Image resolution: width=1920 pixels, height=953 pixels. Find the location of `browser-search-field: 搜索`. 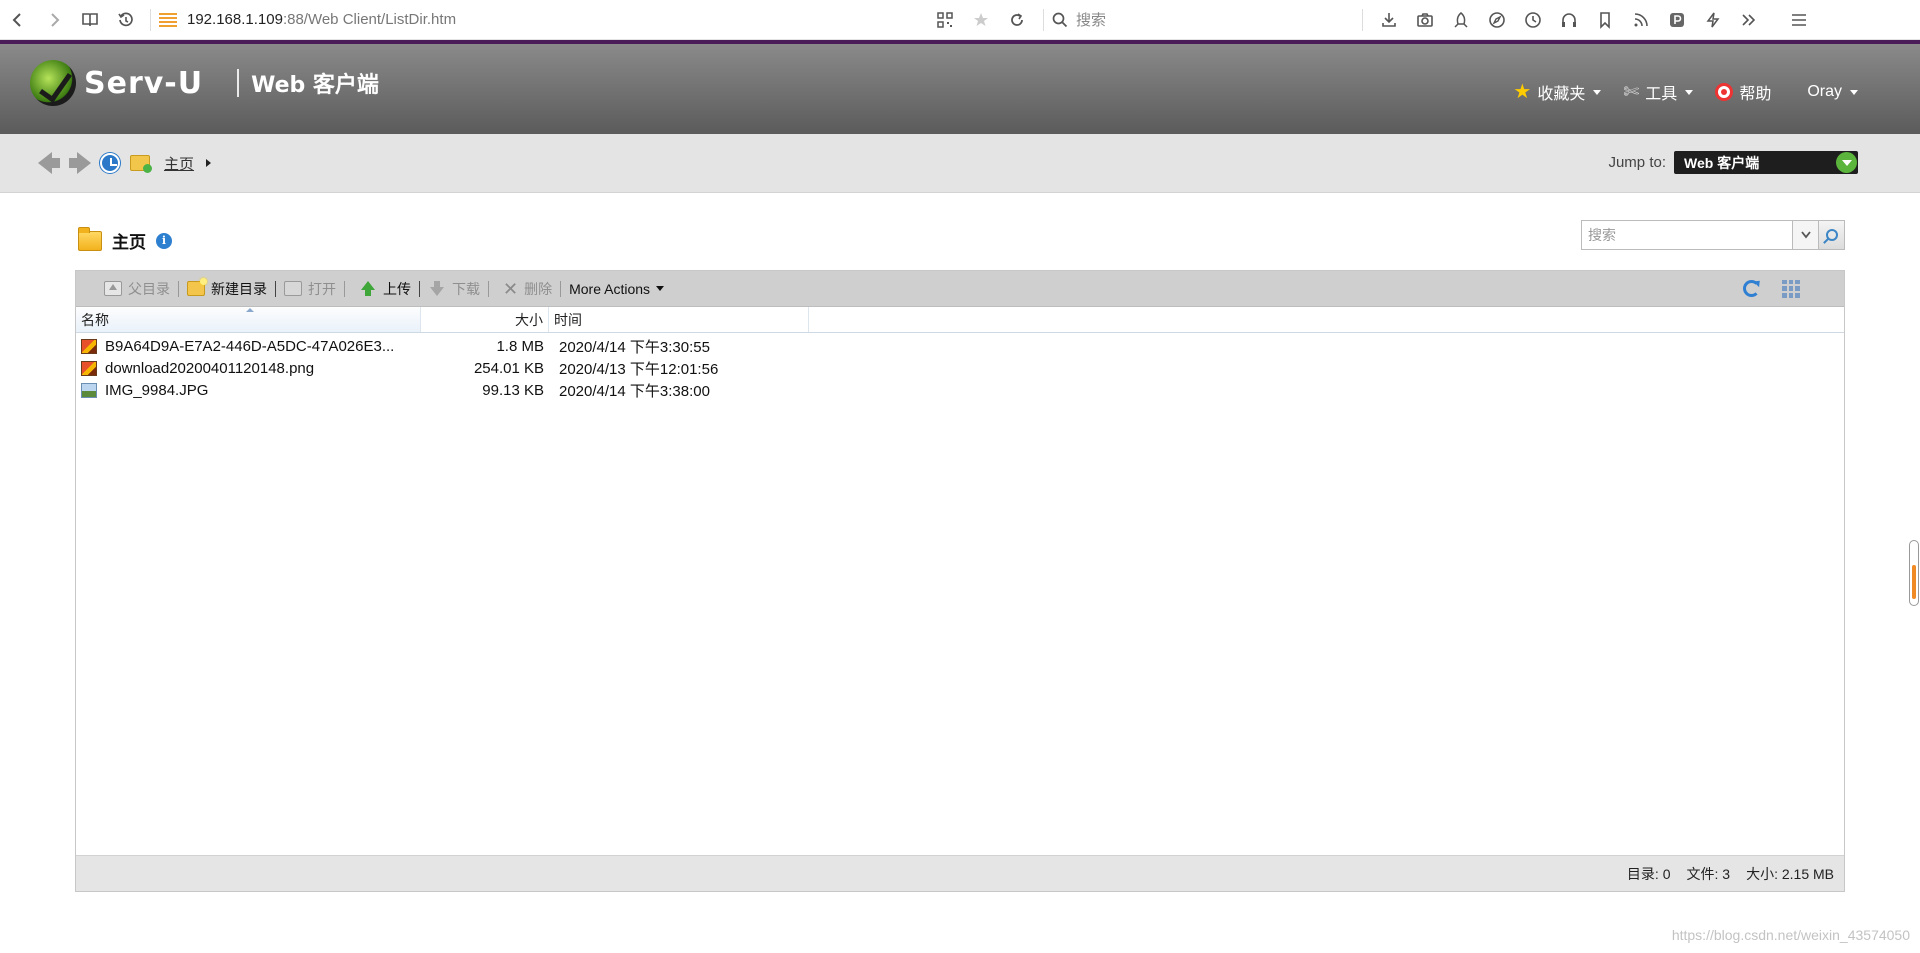

browser-search-field: 搜索 is located at coordinates (1199, 20).